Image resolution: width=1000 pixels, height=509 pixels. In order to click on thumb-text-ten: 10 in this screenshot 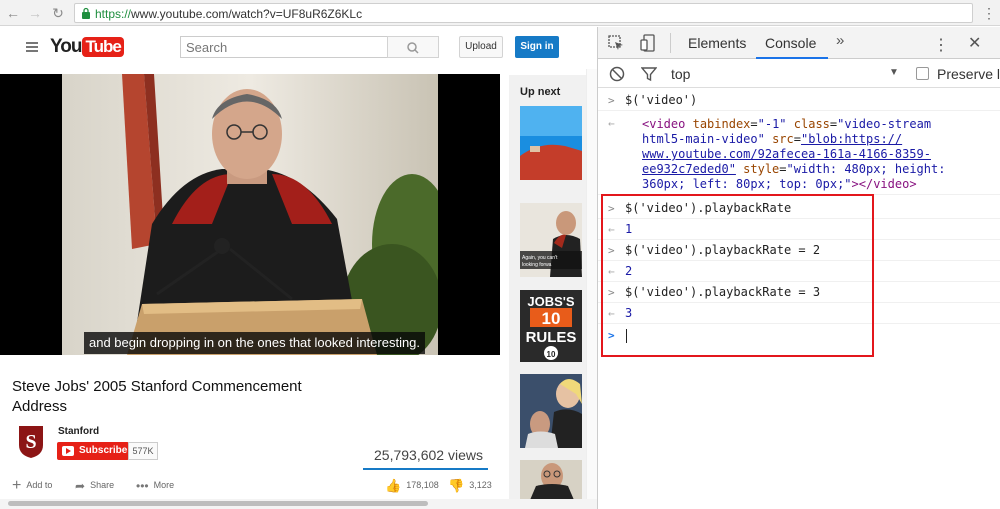, I will do `click(551, 318)`.